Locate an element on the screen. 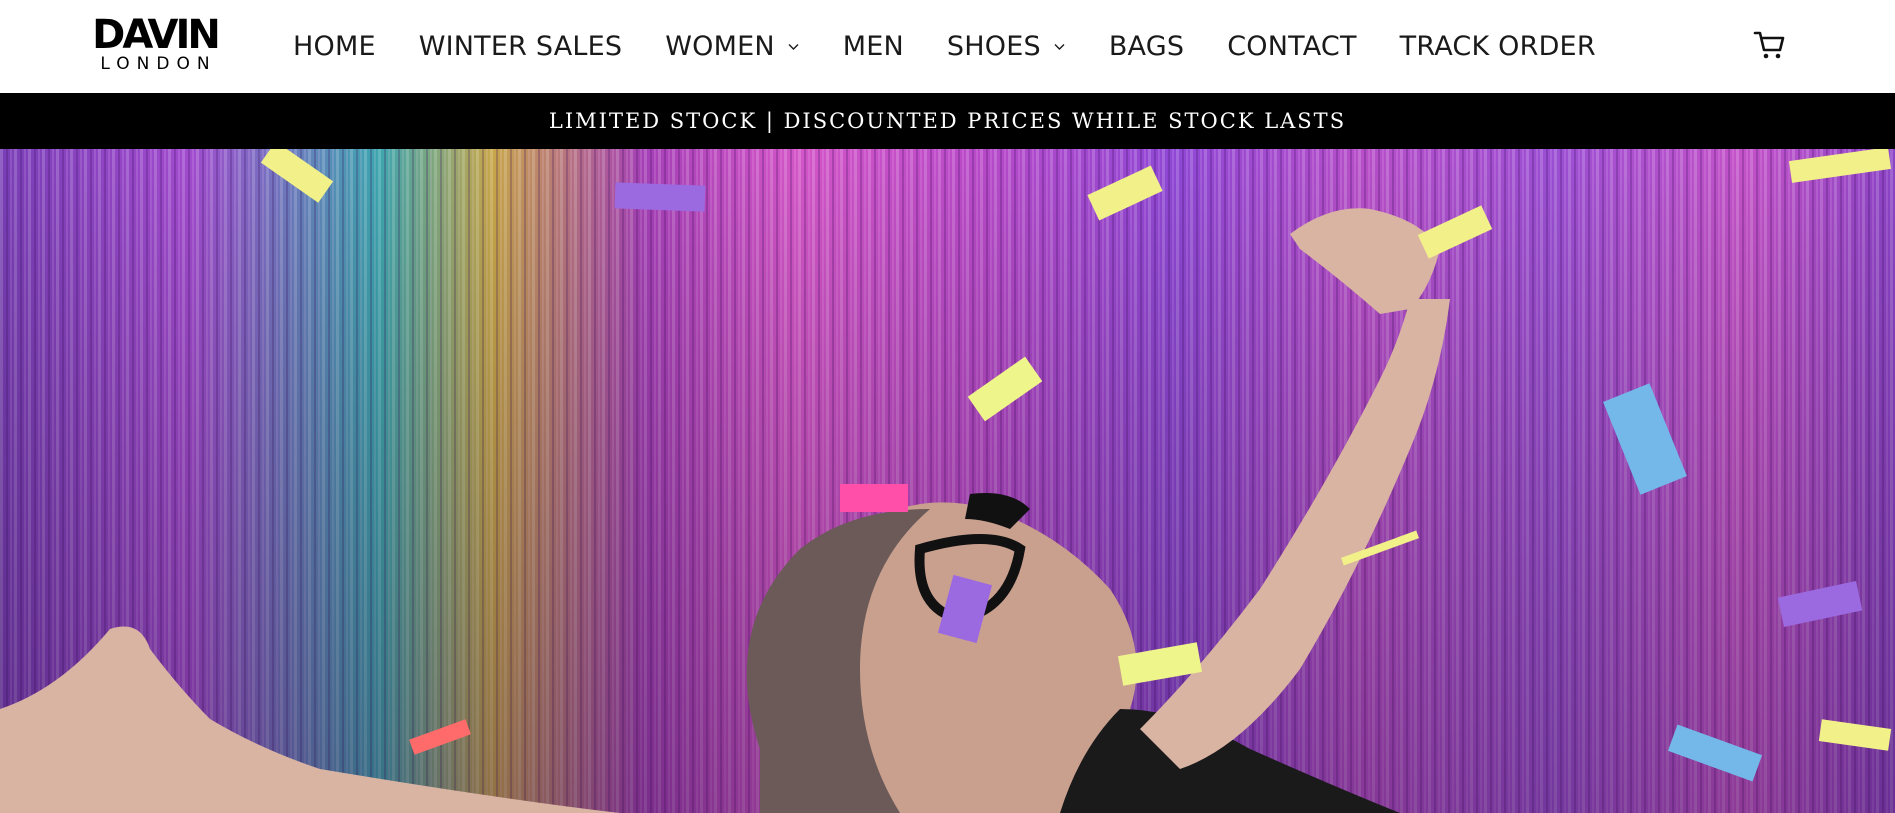 Image resolution: width=1895 pixels, height=813 pixels. nav-bags: BAGS is located at coordinates (1146, 46).